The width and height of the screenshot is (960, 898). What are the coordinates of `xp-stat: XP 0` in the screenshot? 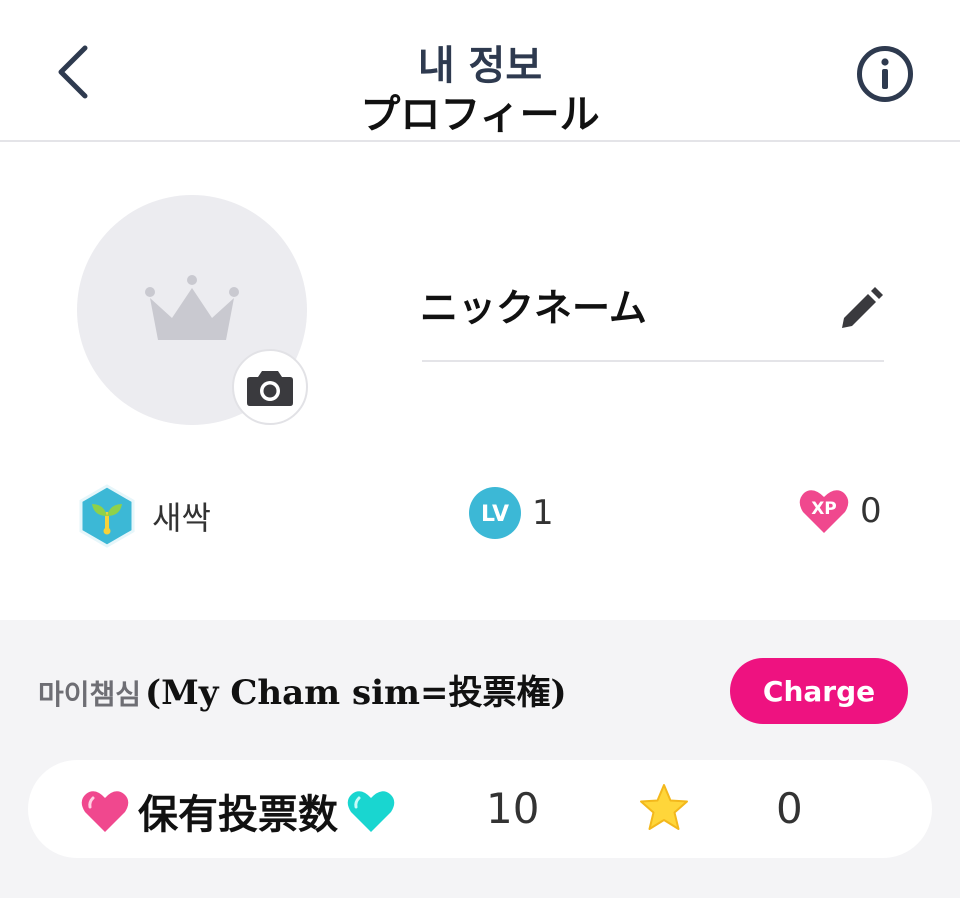 It's located at (840, 511).